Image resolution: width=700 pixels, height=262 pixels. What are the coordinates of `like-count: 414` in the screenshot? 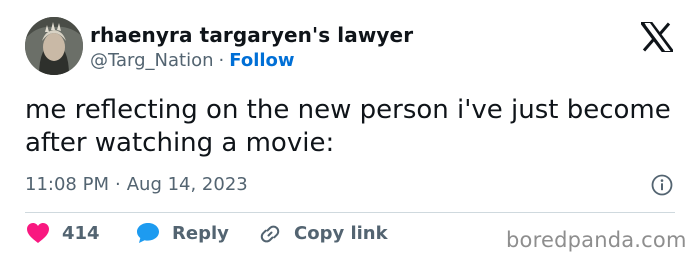 It's located at (81, 233).